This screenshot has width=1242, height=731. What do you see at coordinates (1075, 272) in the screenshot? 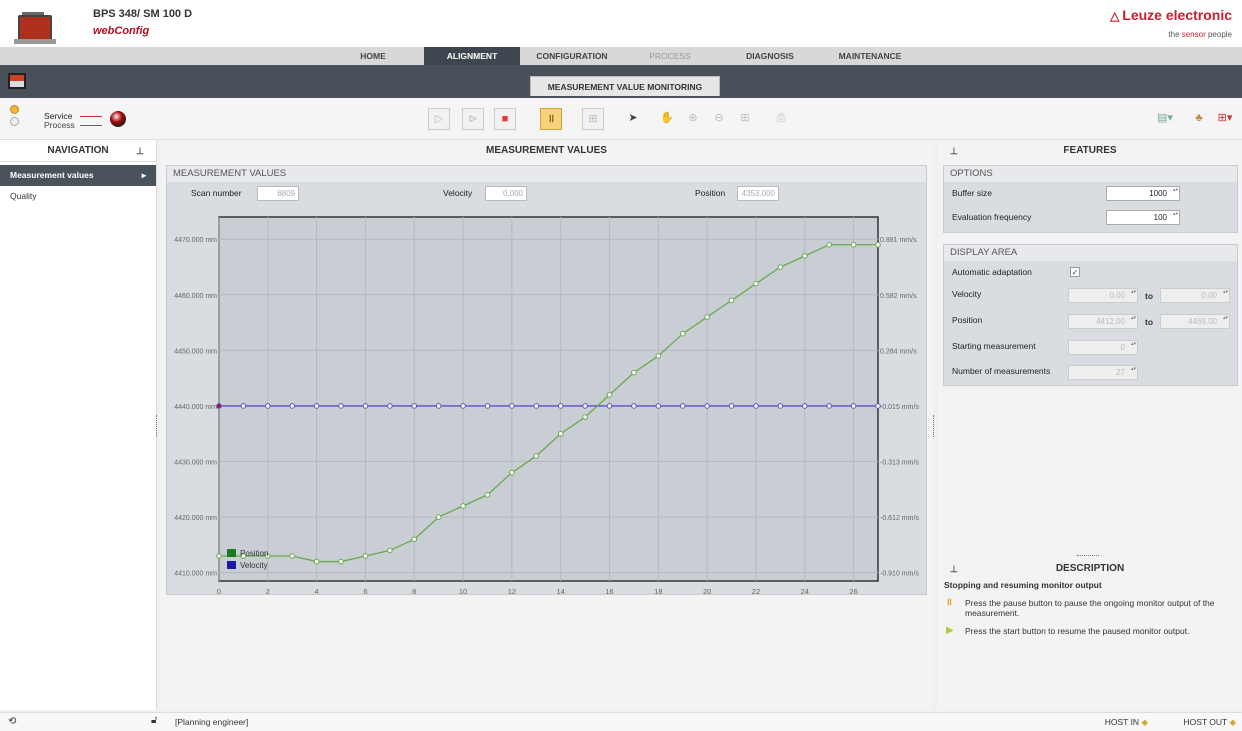
I see `automatic-adaptation-checkbox: ✓` at bounding box center [1075, 272].